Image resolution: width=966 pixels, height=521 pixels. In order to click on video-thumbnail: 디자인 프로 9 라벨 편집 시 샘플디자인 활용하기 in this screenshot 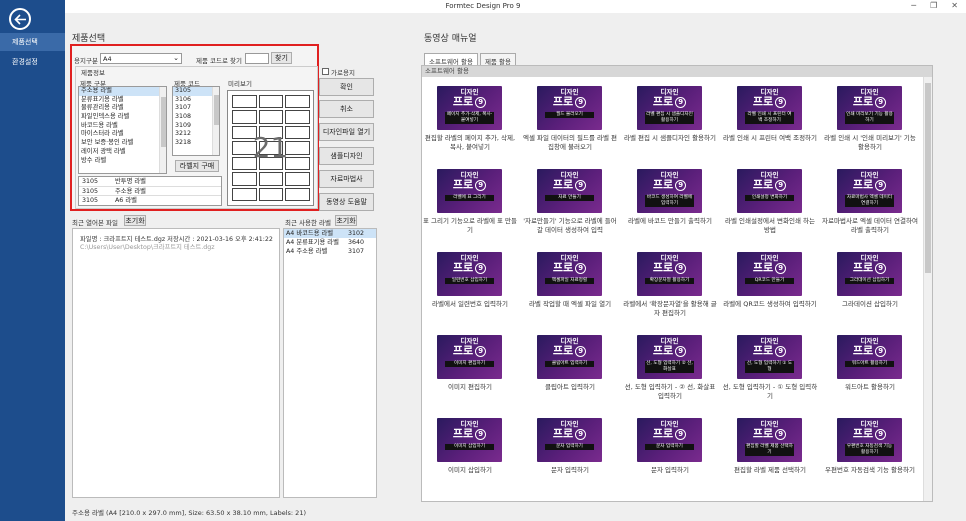, I will do `click(669, 108)`.